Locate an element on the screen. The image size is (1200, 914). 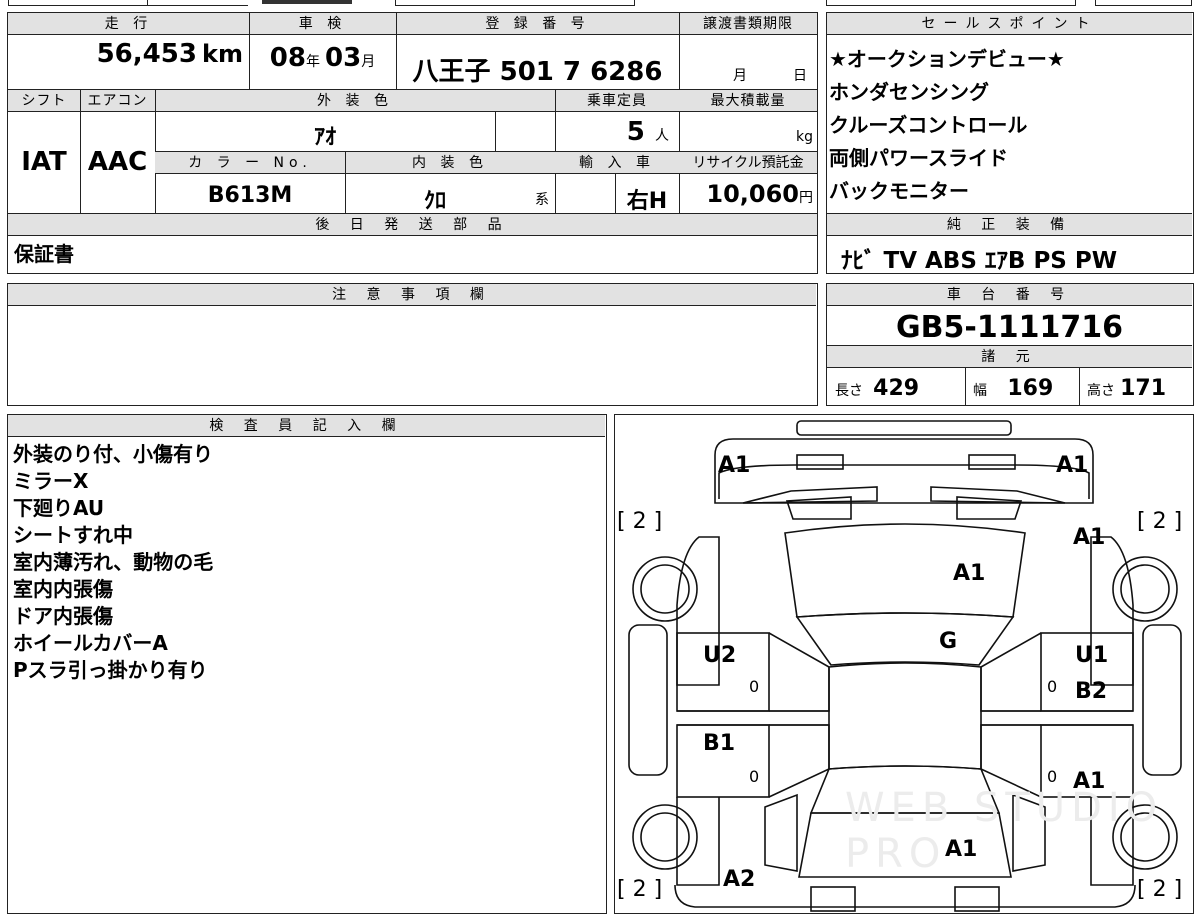
spec-height: 高さ 171 is located at coordinates (1127, 388).